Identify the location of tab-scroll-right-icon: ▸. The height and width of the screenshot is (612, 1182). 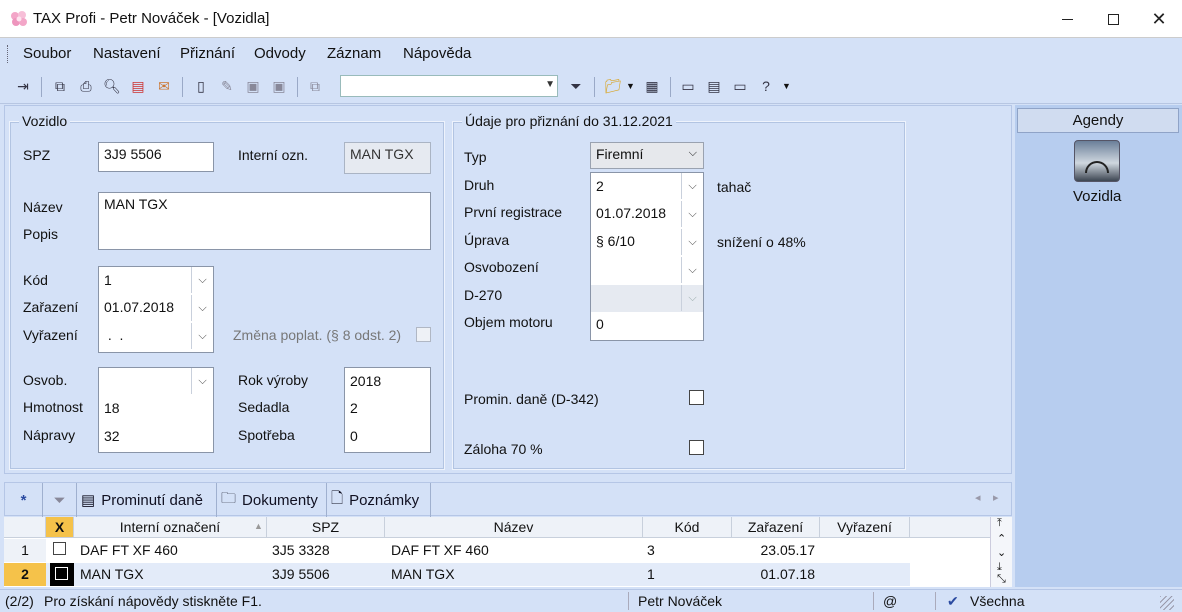
(996, 497).